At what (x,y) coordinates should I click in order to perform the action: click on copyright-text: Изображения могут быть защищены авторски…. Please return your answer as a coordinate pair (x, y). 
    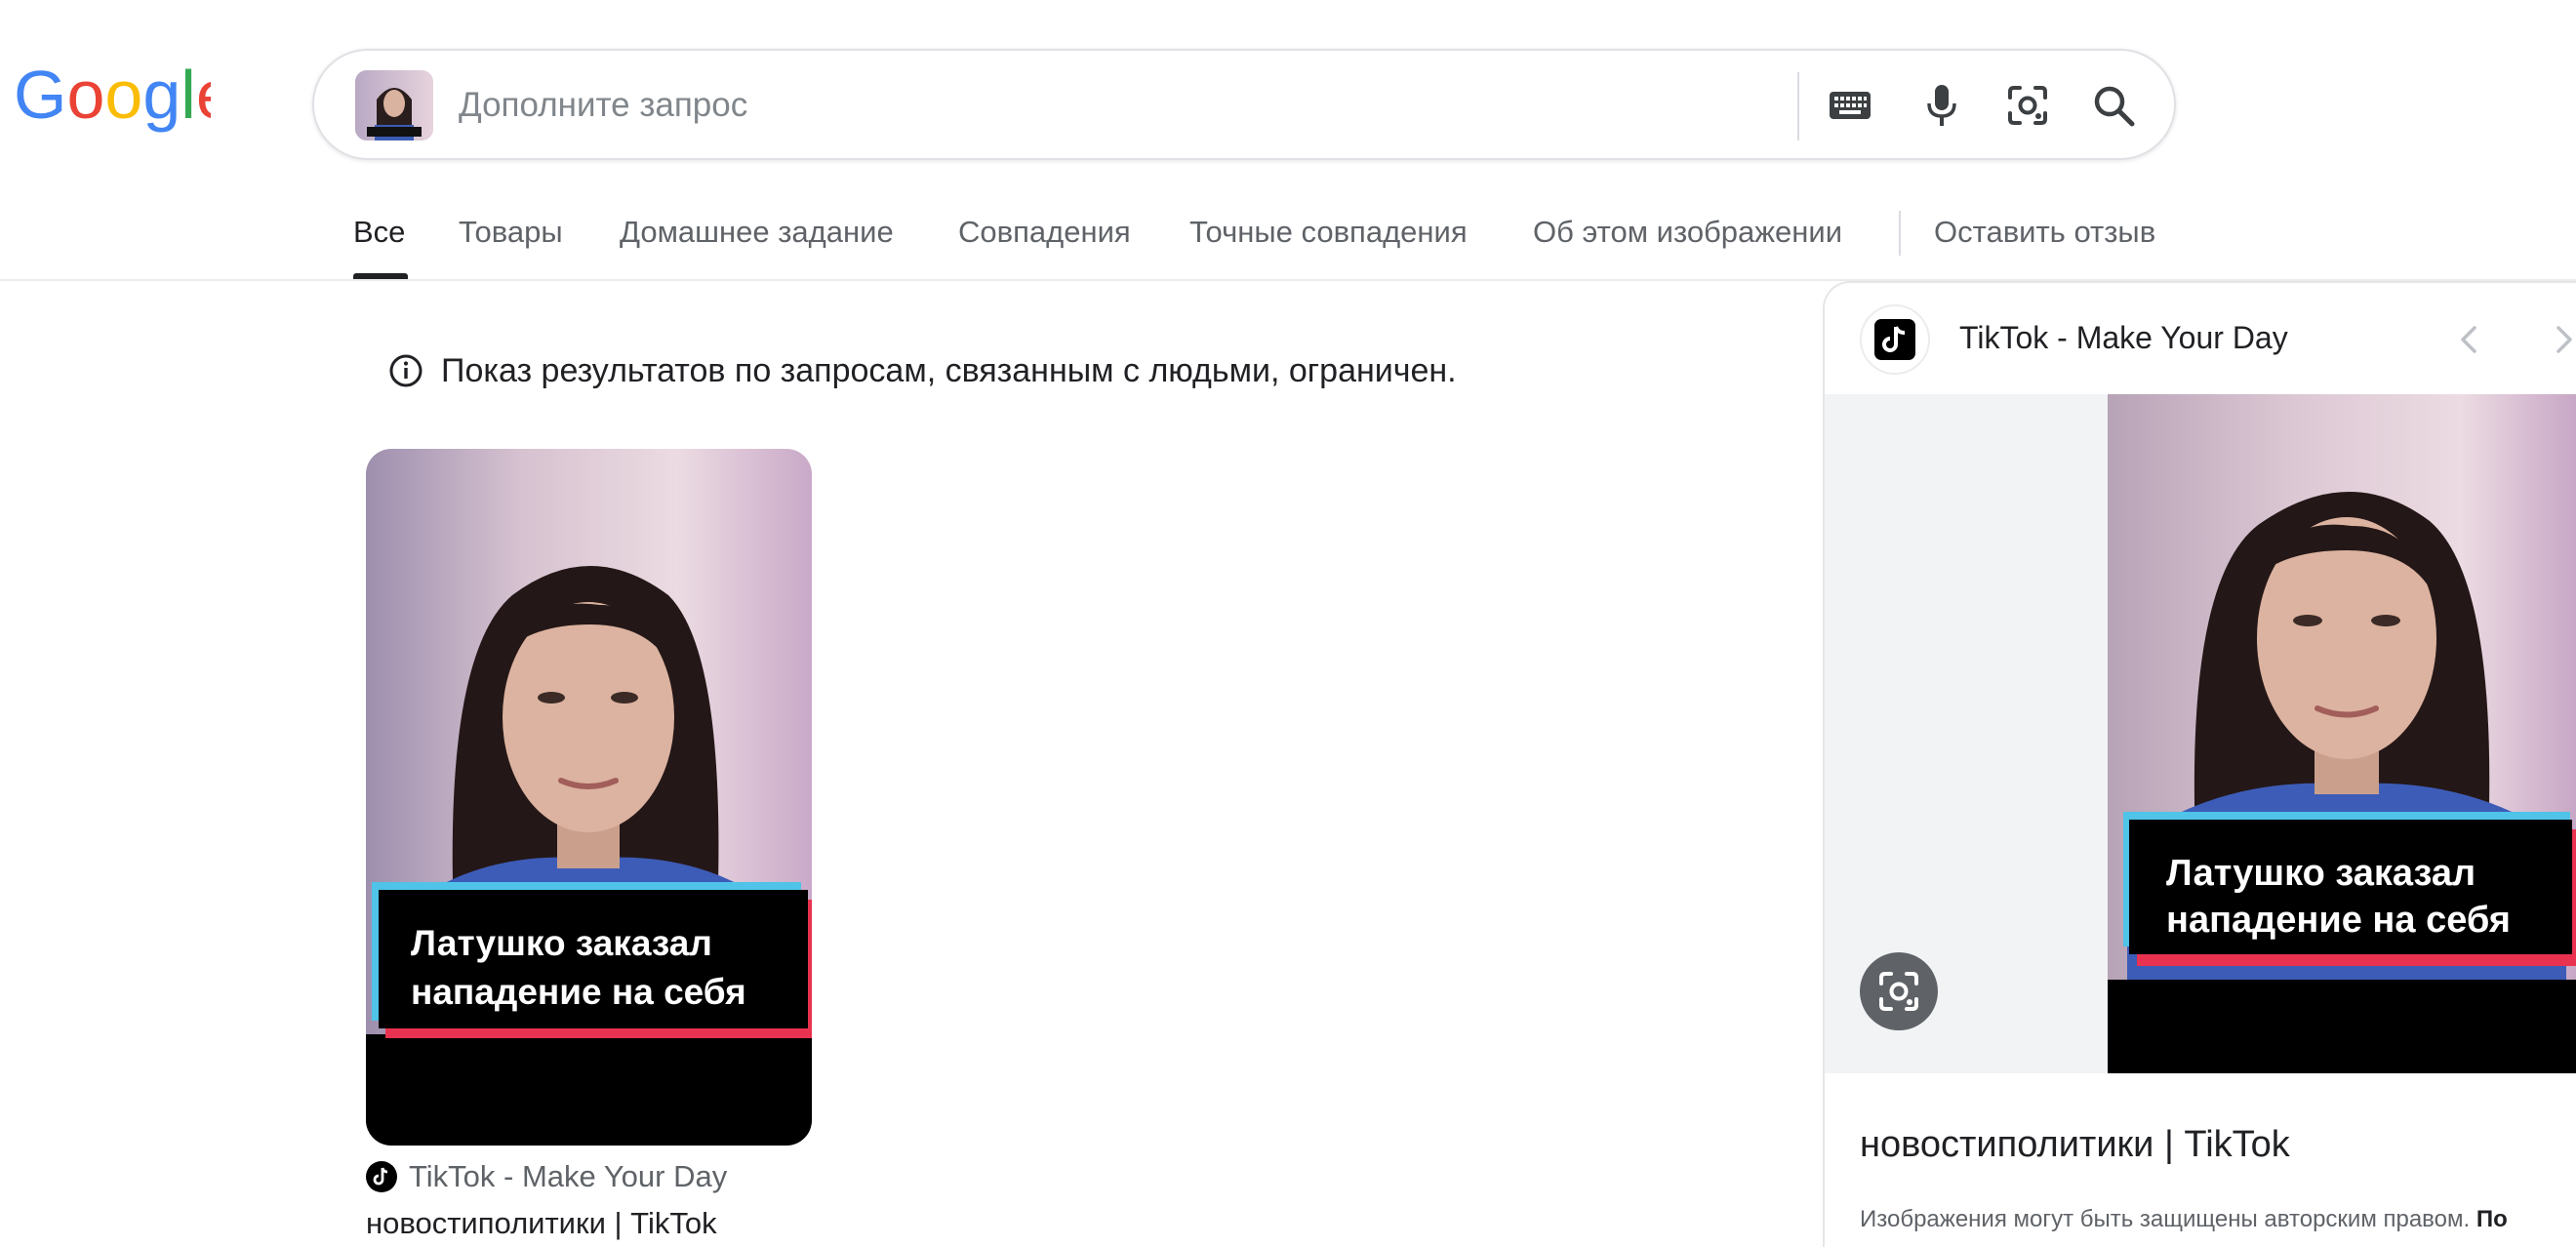
    Looking at the image, I should click on (2165, 1219).